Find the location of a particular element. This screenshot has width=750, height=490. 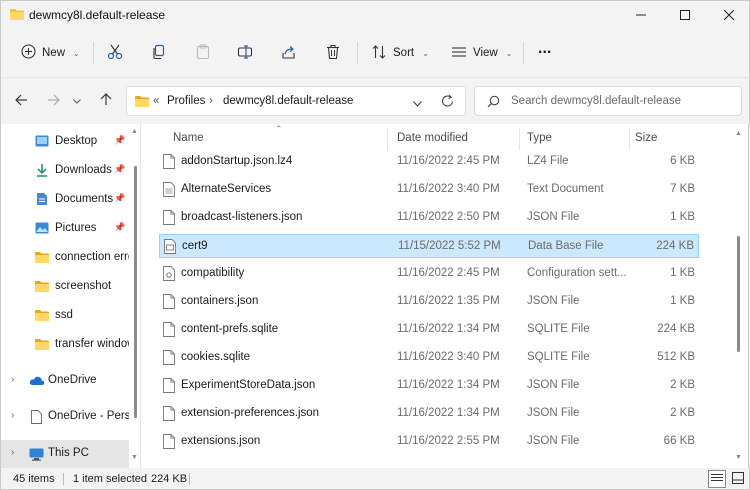

nav-item-documents: Documents 📌 is located at coordinates (65, 200).